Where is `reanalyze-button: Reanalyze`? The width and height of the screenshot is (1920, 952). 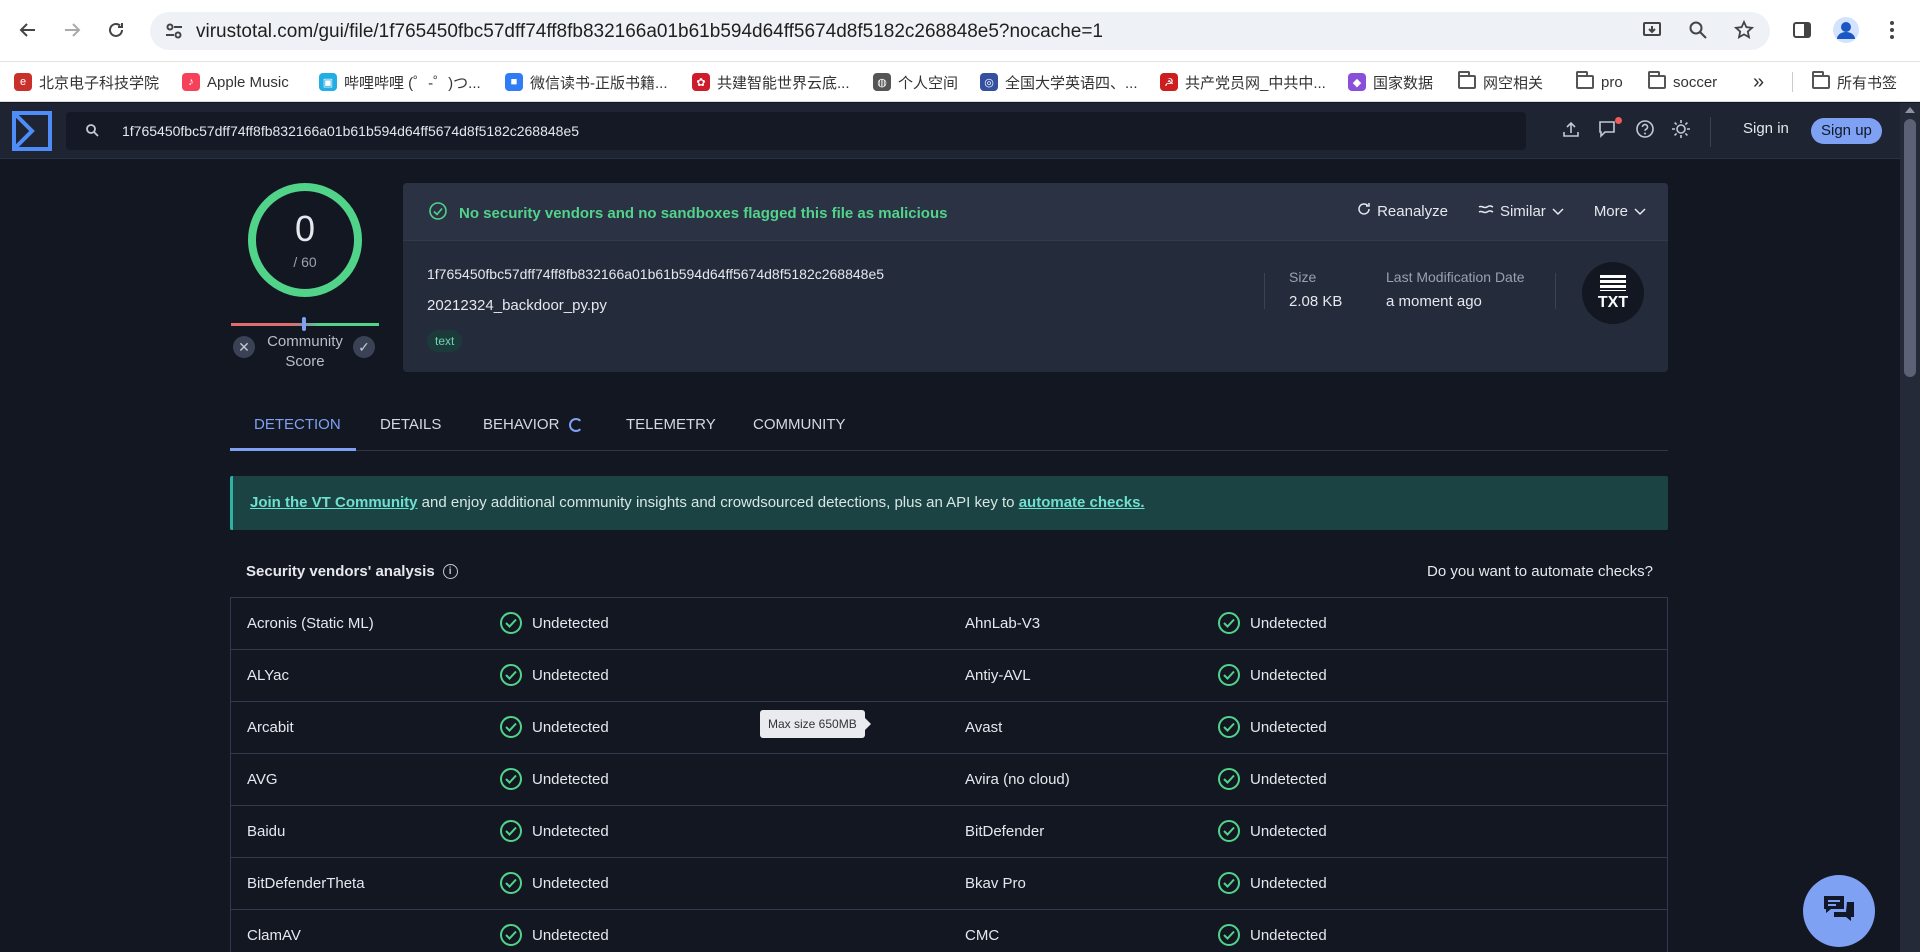
reanalyze-button: Reanalyze is located at coordinates (1402, 211).